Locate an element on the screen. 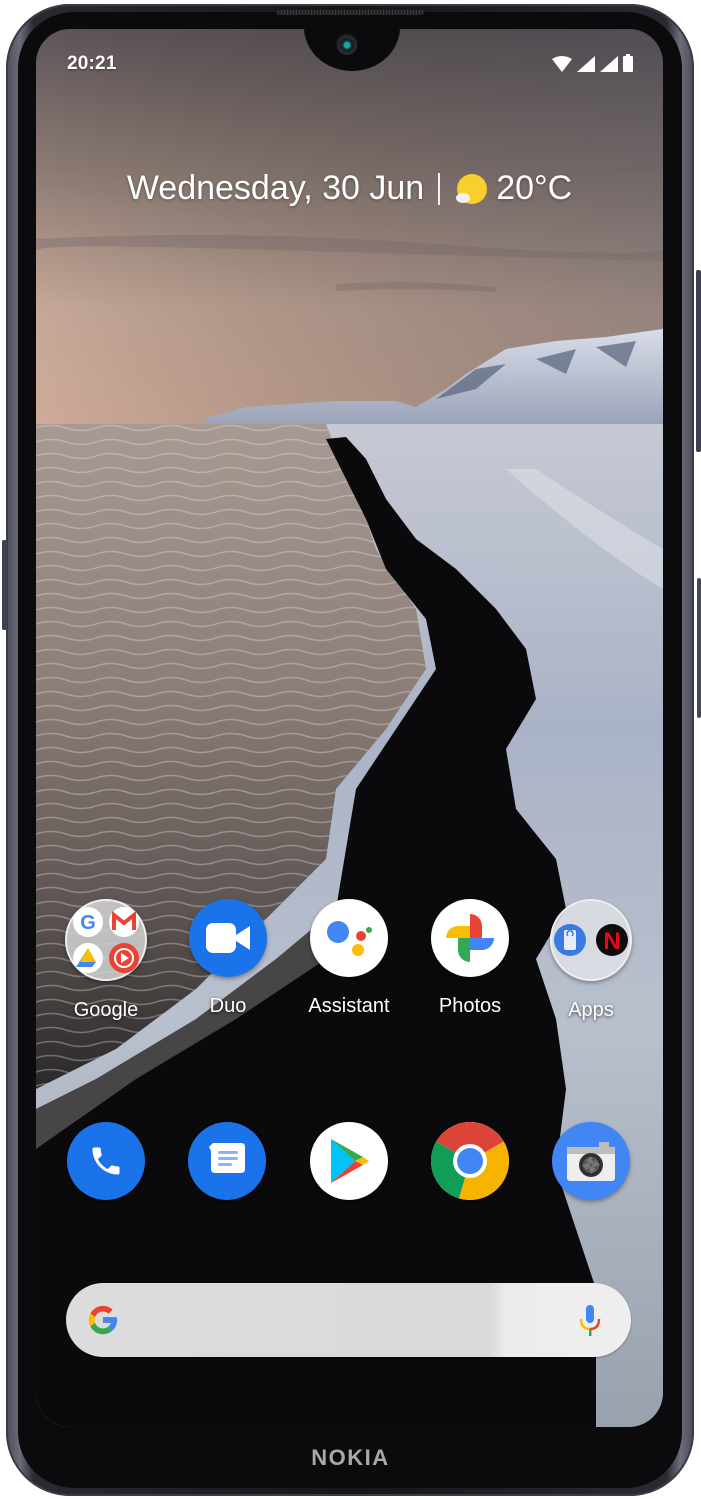  google-g-icon is located at coordinates (103, 1322).